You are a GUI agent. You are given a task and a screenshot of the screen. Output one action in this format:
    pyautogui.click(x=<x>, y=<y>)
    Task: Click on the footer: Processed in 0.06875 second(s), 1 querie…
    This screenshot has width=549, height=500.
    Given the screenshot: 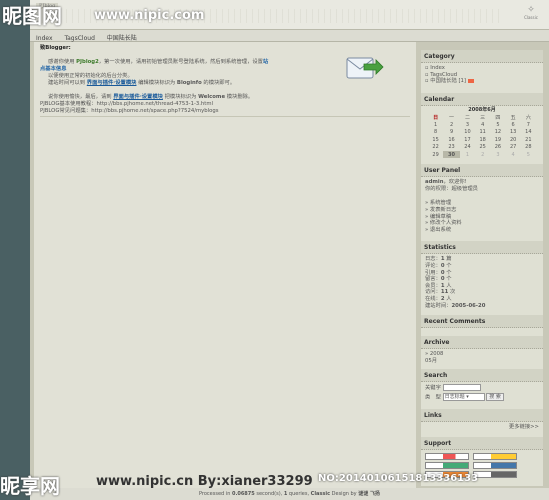 What is the action you would take?
    pyautogui.click(x=289, y=494)
    